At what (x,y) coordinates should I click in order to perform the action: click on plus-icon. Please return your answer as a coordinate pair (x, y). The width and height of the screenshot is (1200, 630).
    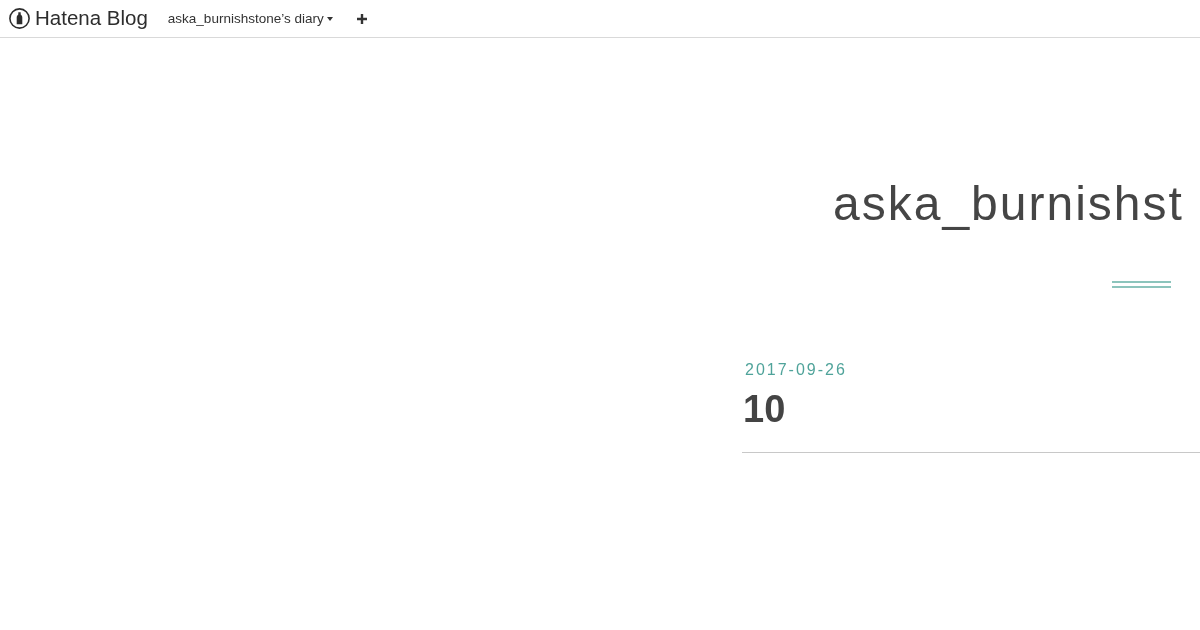
    Looking at the image, I should click on (361, 18).